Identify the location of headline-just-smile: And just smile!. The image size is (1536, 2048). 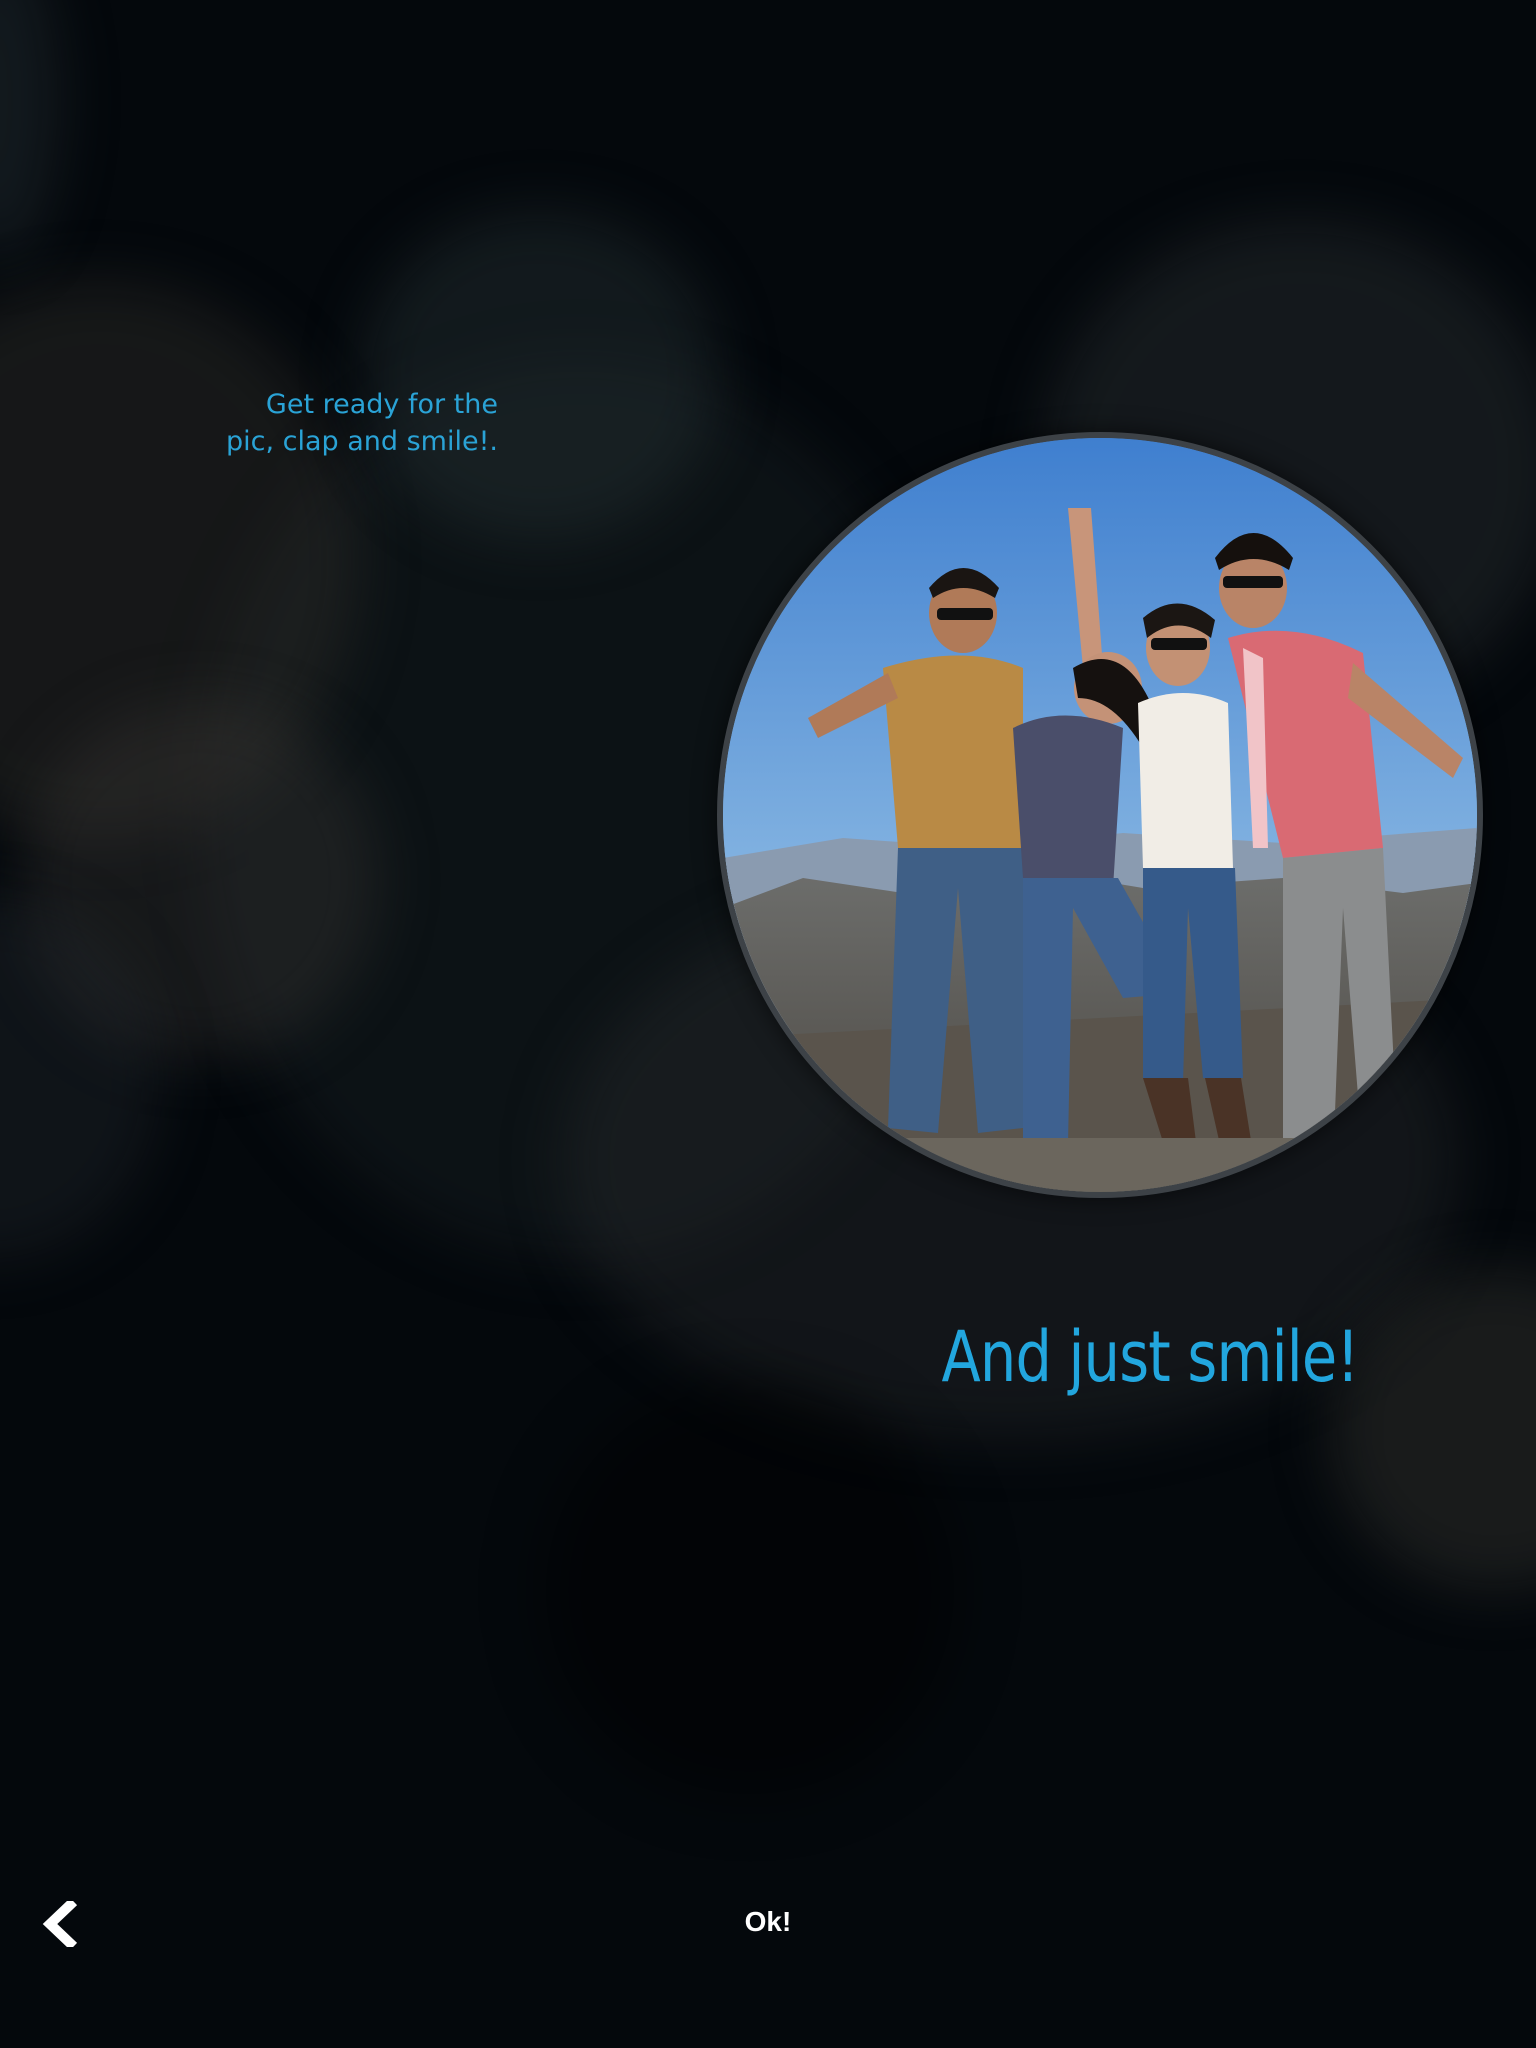
(1150, 1357).